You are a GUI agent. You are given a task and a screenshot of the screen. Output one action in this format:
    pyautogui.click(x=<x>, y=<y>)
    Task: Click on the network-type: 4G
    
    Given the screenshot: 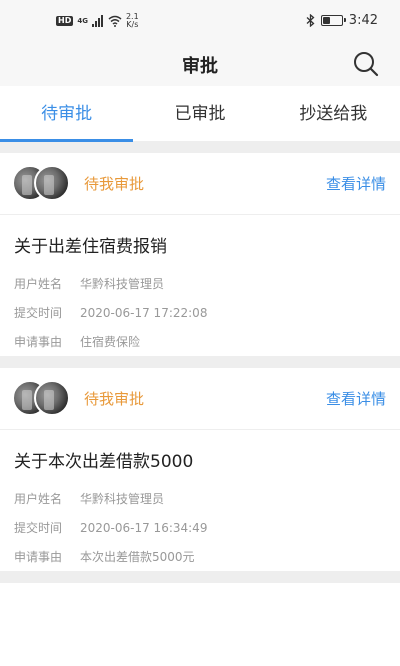 What is the action you would take?
    pyautogui.click(x=82, y=21)
    